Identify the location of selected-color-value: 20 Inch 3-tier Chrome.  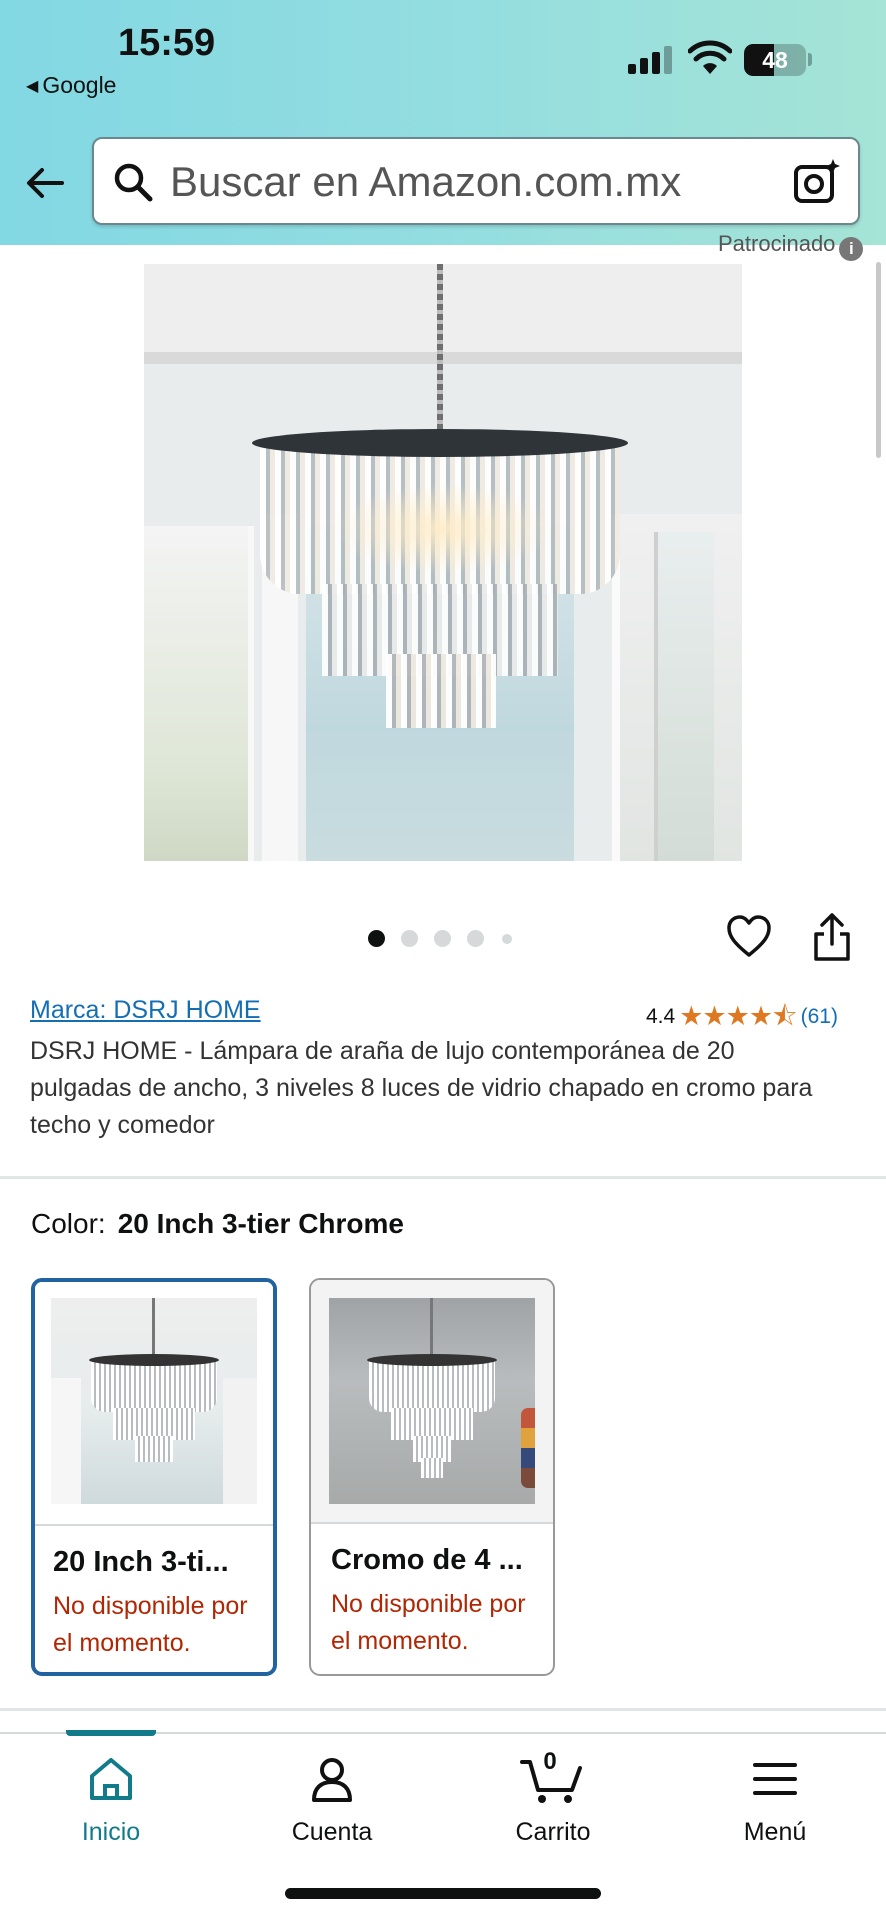
(261, 1223).